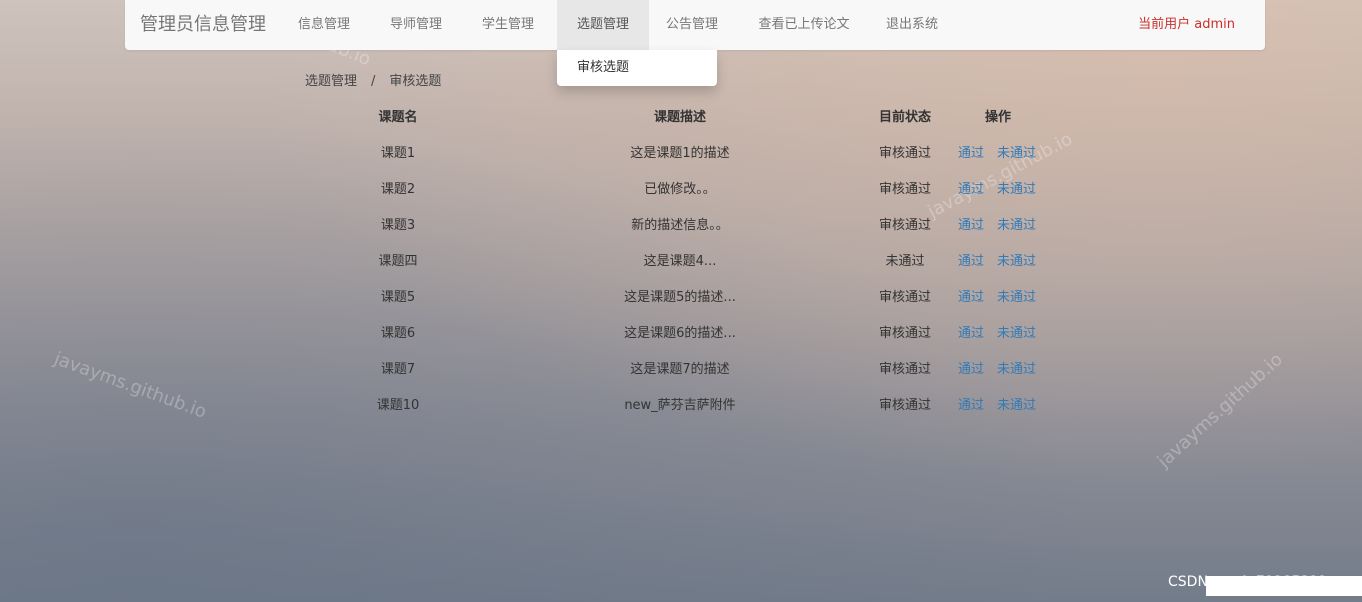 The image size is (1362, 602). Describe the element at coordinates (398, 261) in the screenshot. I see `topic-name-cell: 课题四` at that location.